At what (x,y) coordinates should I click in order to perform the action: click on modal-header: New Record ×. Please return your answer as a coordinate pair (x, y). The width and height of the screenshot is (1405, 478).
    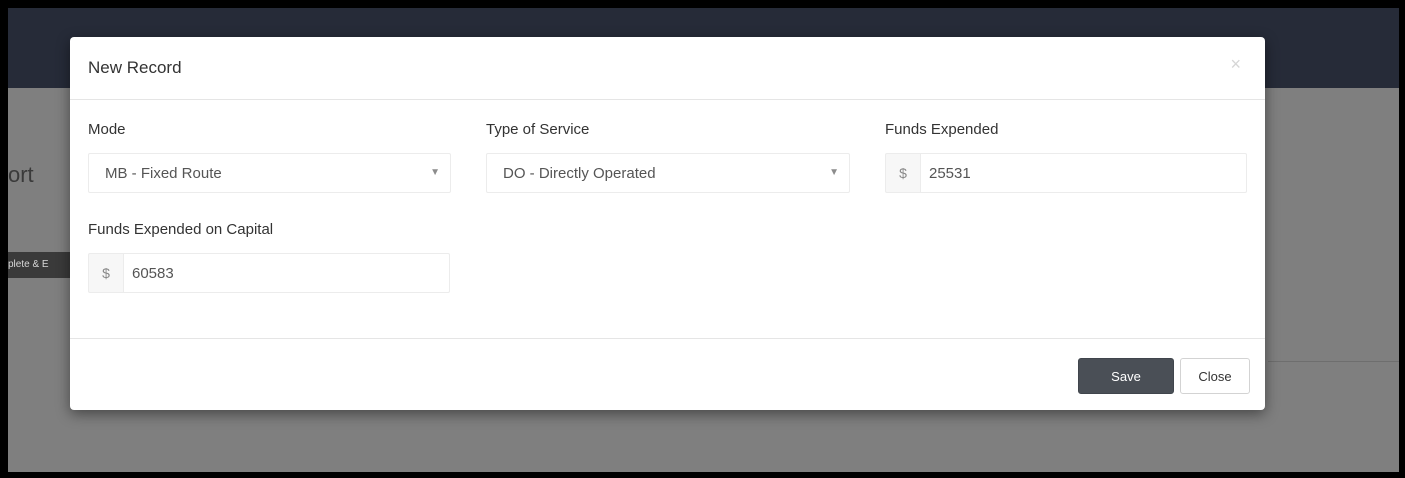
    Looking at the image, I should click on (667, 68).